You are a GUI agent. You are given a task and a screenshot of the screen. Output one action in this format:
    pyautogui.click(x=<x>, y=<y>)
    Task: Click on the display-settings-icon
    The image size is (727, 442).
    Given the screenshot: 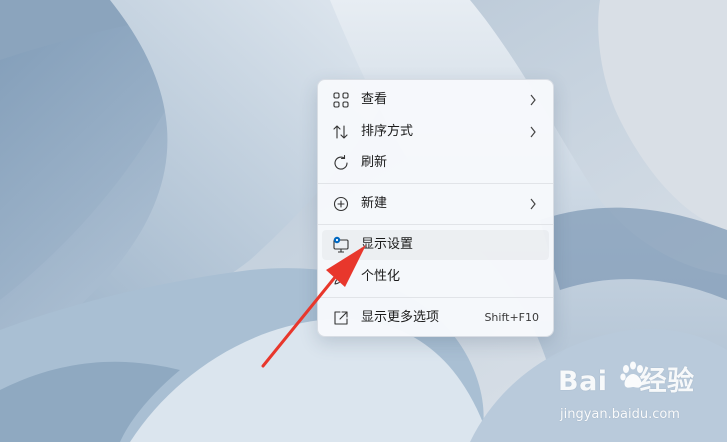 What is the action you would take?
    pyautogui.click(x=341, y=244)
    